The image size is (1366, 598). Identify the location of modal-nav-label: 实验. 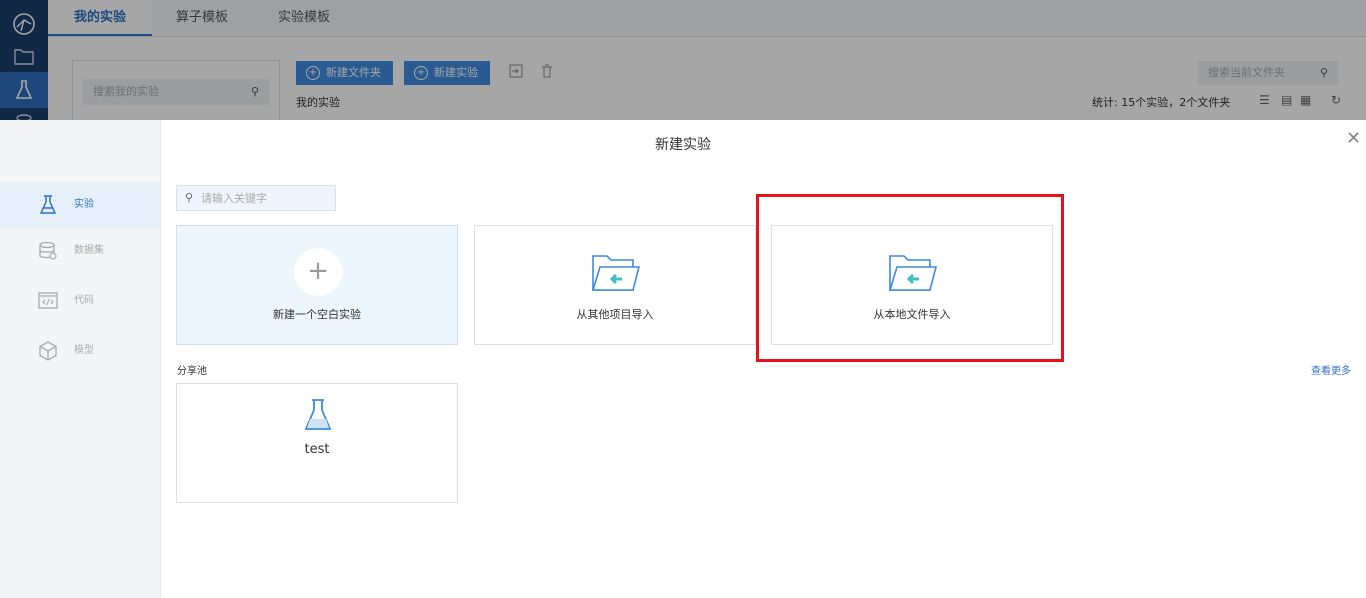
(84, 204).